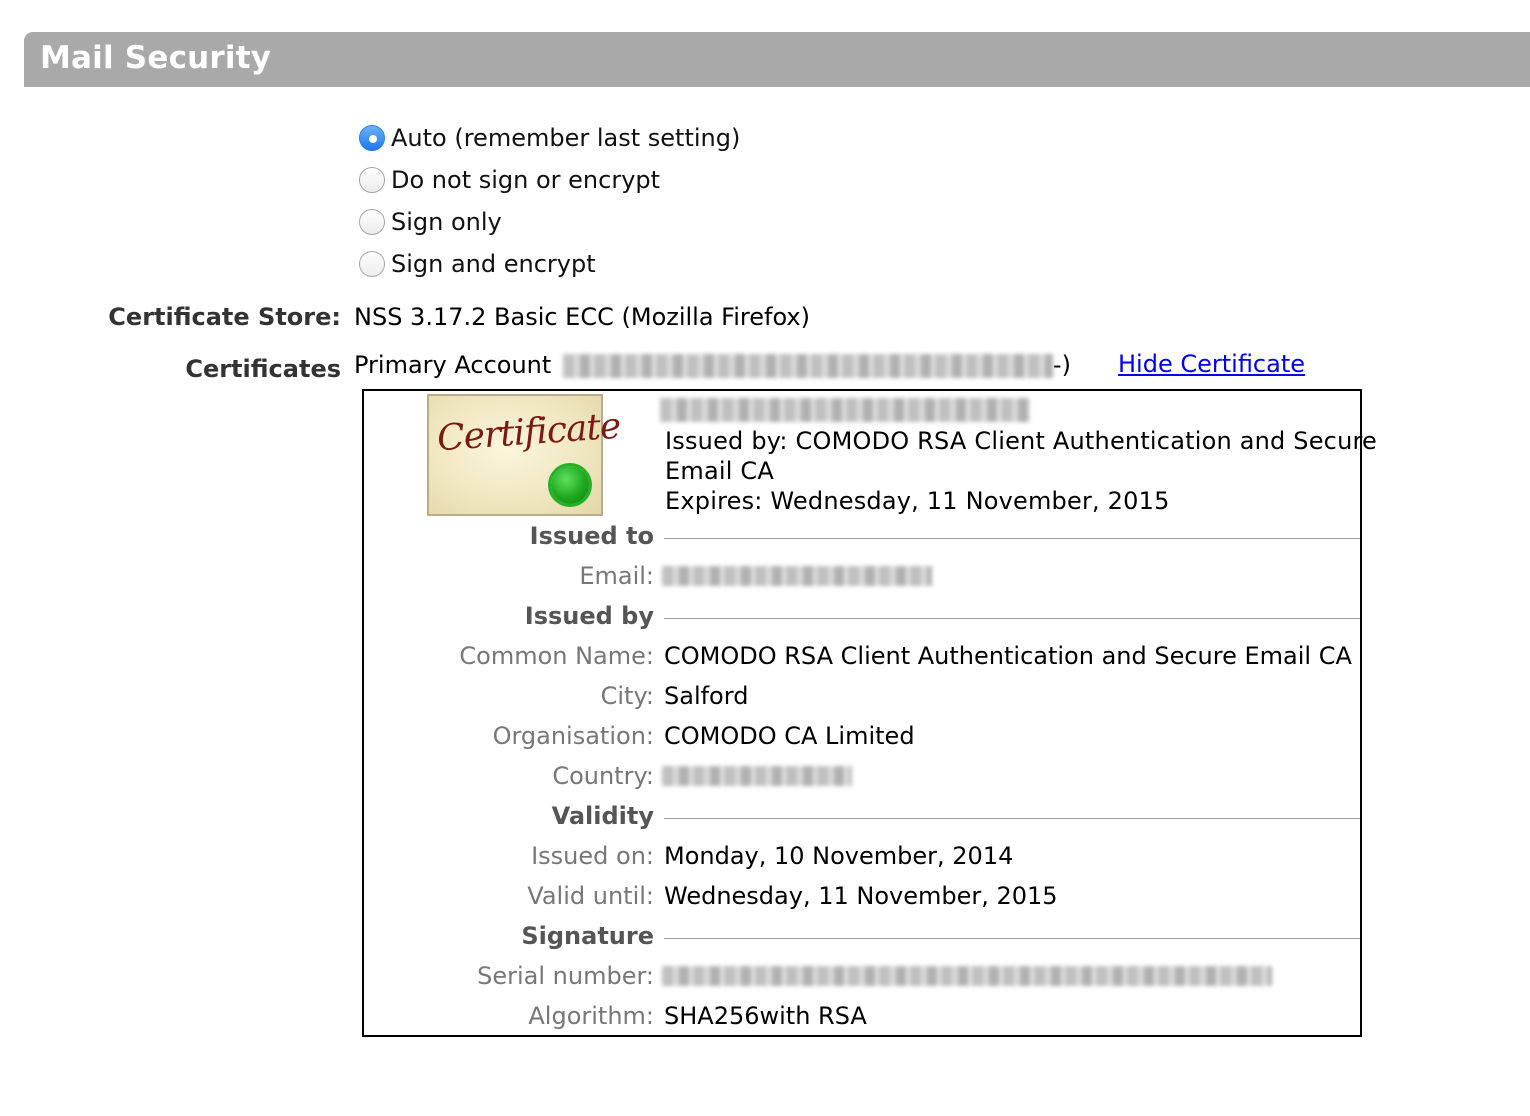 The height and width of the screenshot is (1116, 1530). What do you see at coordinates (565, 138) in the screenshot?
I see `radio-label-auto: Auto (remember last setting)` at bounding box center [565, 138].